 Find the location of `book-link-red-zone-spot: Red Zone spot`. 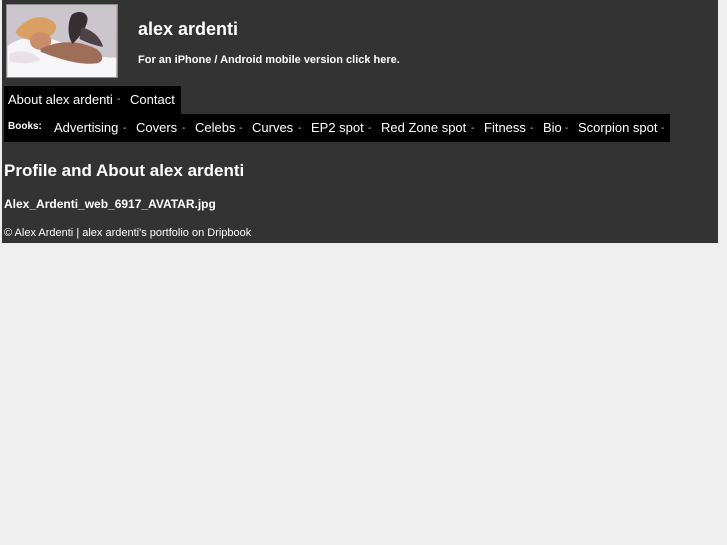

book-link-red-zone-spot: Red Zone spot is located at coordinates (423, 128).